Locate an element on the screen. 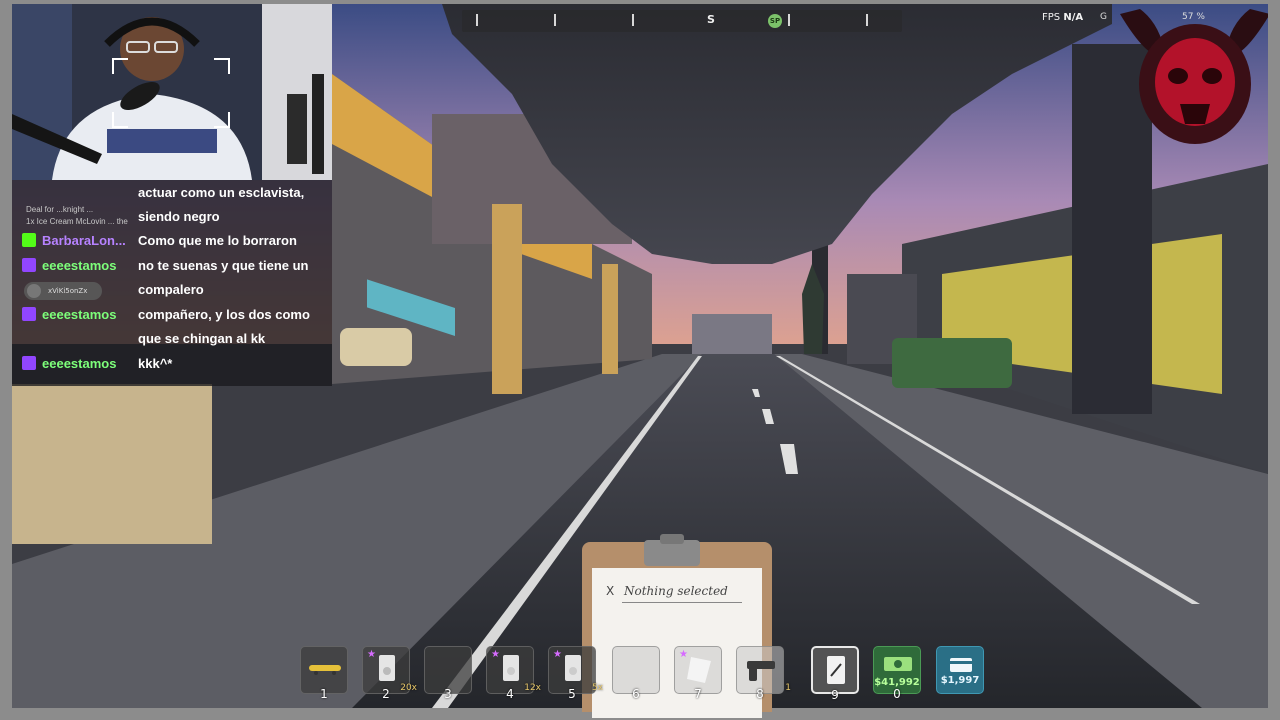  hotbar-slot-3: 3 is located at coordinates (448, 673).